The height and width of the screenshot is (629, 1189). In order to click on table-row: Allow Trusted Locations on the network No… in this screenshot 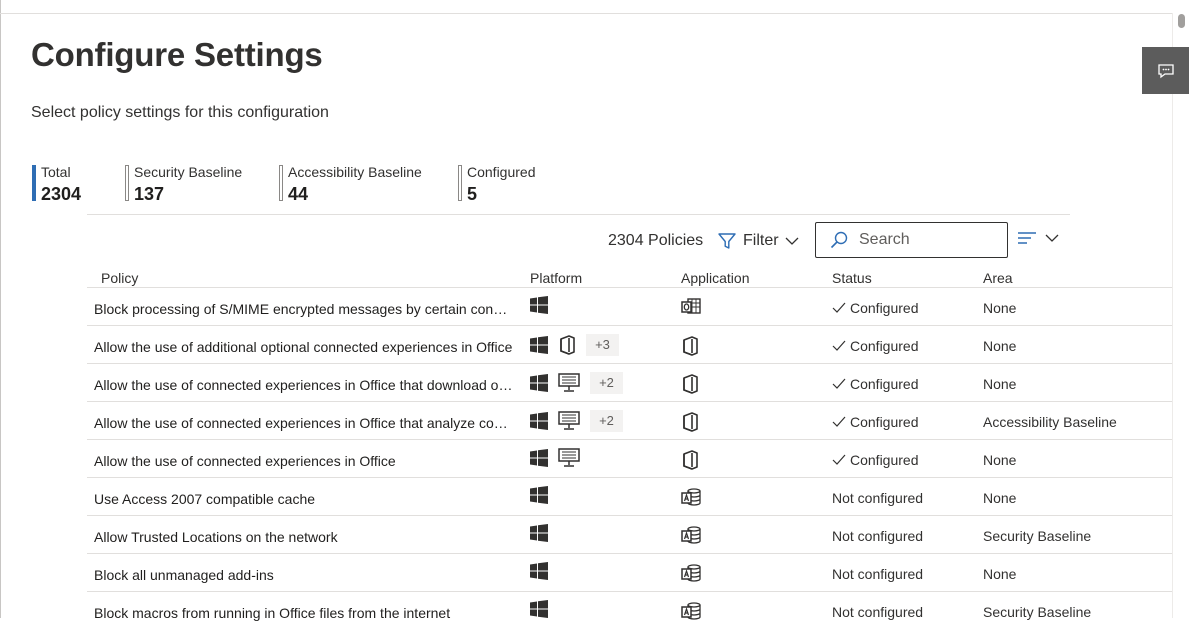, I will do `click(629, 534)`.